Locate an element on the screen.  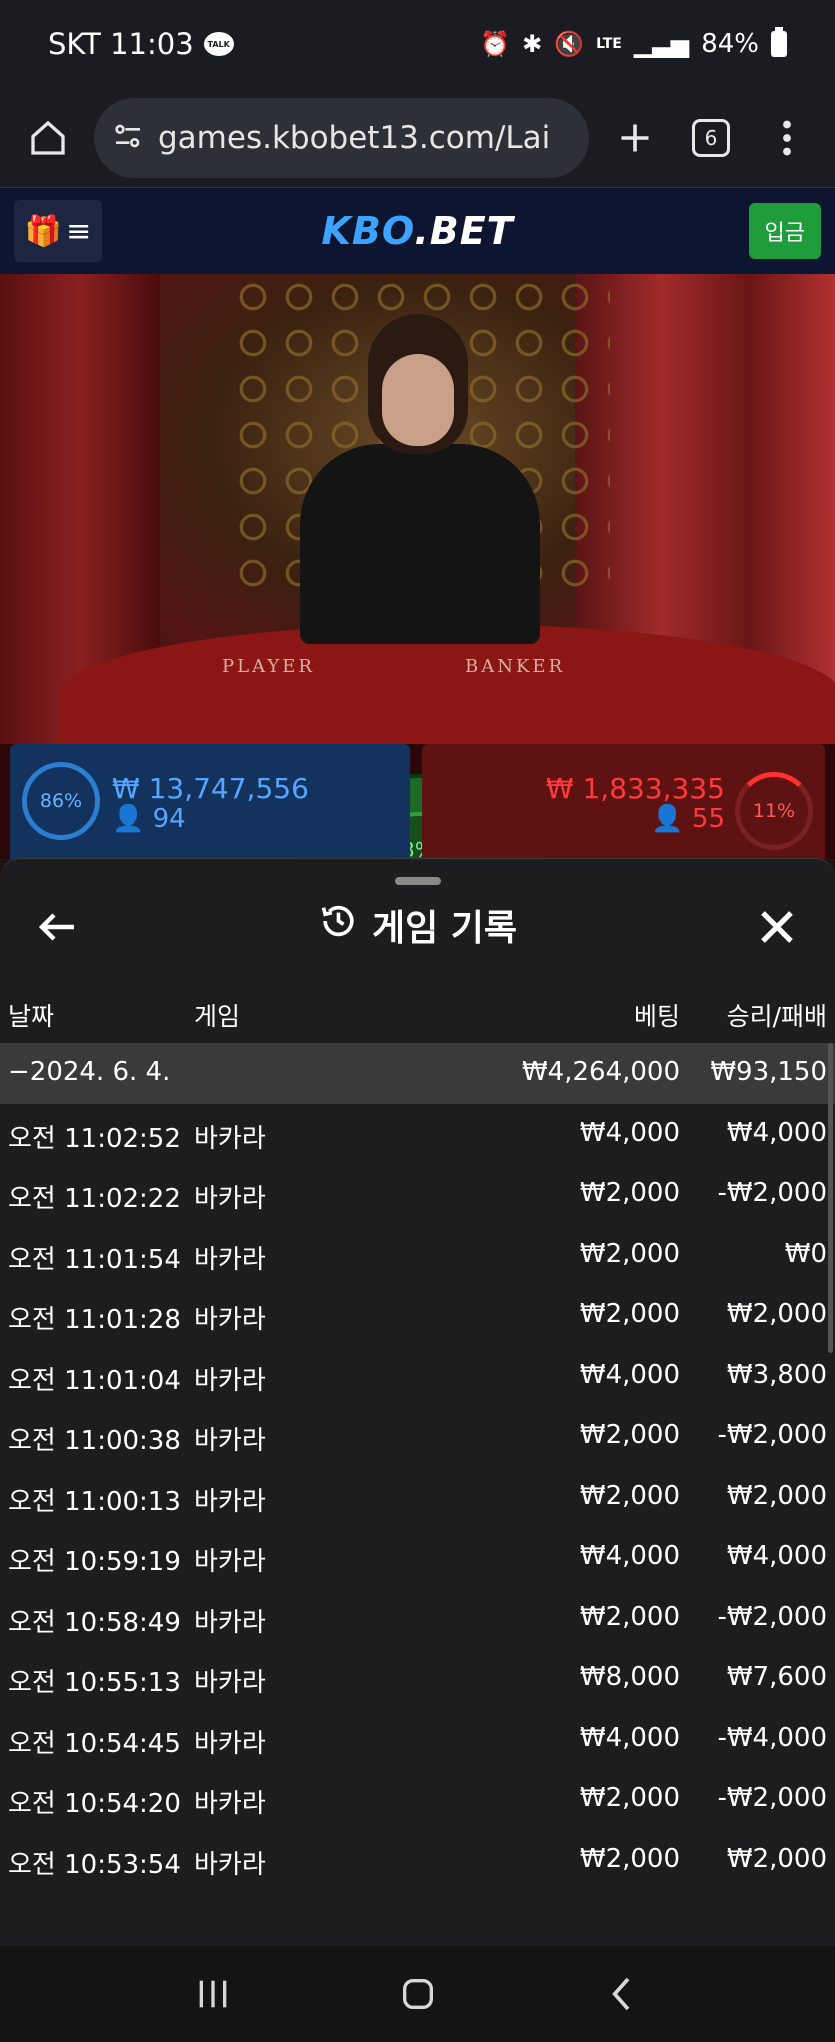
banker-bet-box: ₩ 1,833,335 👤 55 11% is located at coordinates (623, 801).